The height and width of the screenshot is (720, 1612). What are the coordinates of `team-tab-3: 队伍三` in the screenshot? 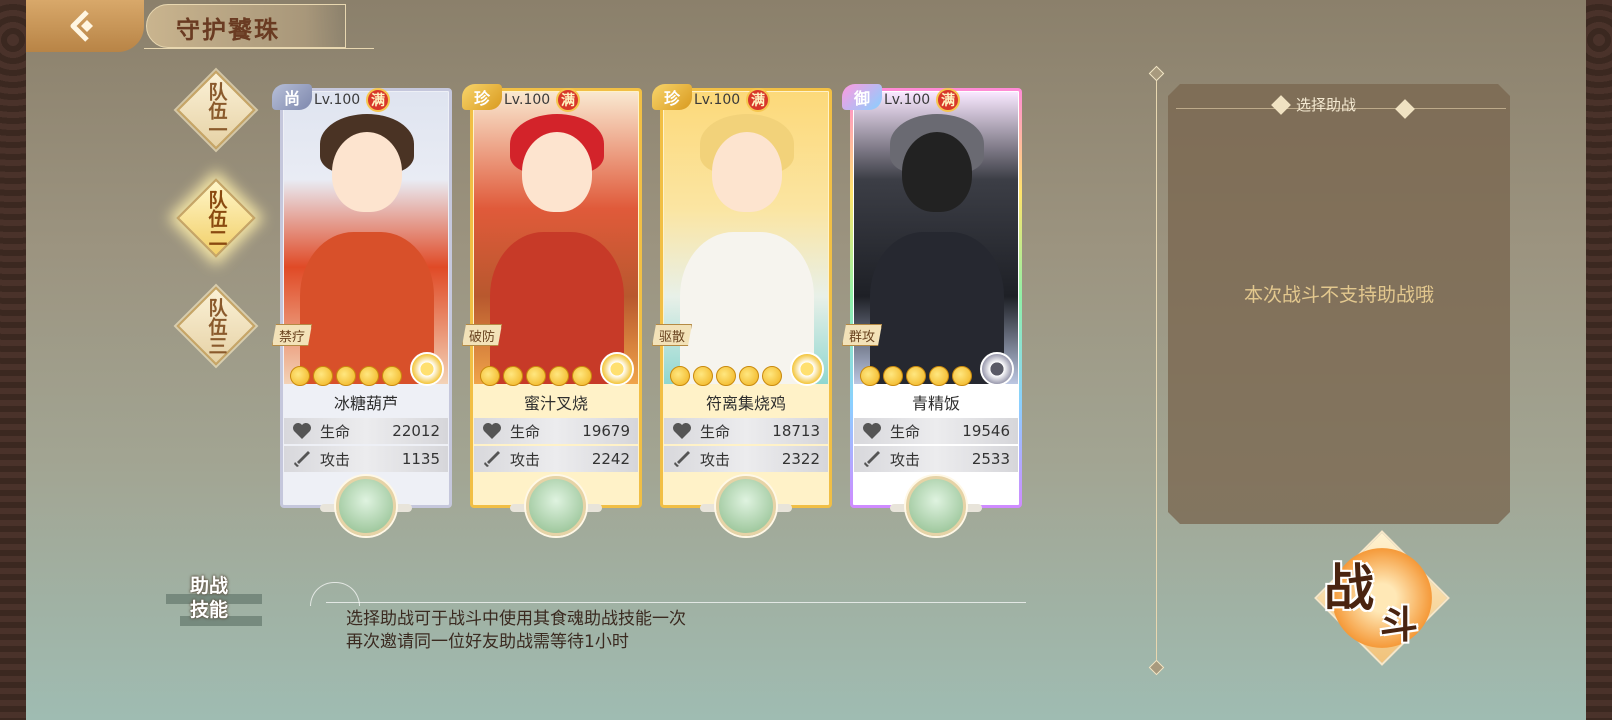 It's located at (216, 326).